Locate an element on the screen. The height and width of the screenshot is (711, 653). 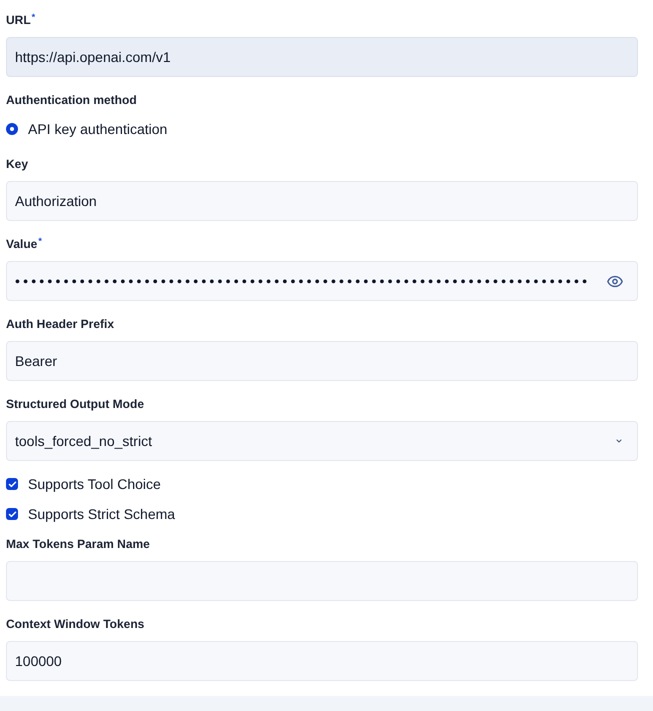
select-field: tools_forced_no_strict is located at coordinates (322, 441).